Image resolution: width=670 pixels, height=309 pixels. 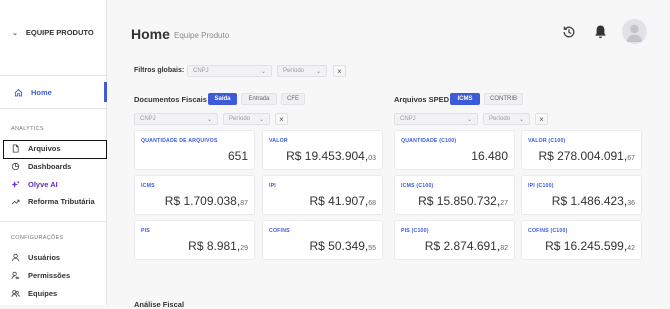 What do you see at coordinates (148, 186) in the screenshot?
I see `card-label: ICMS` at bounding box center [148, 186].